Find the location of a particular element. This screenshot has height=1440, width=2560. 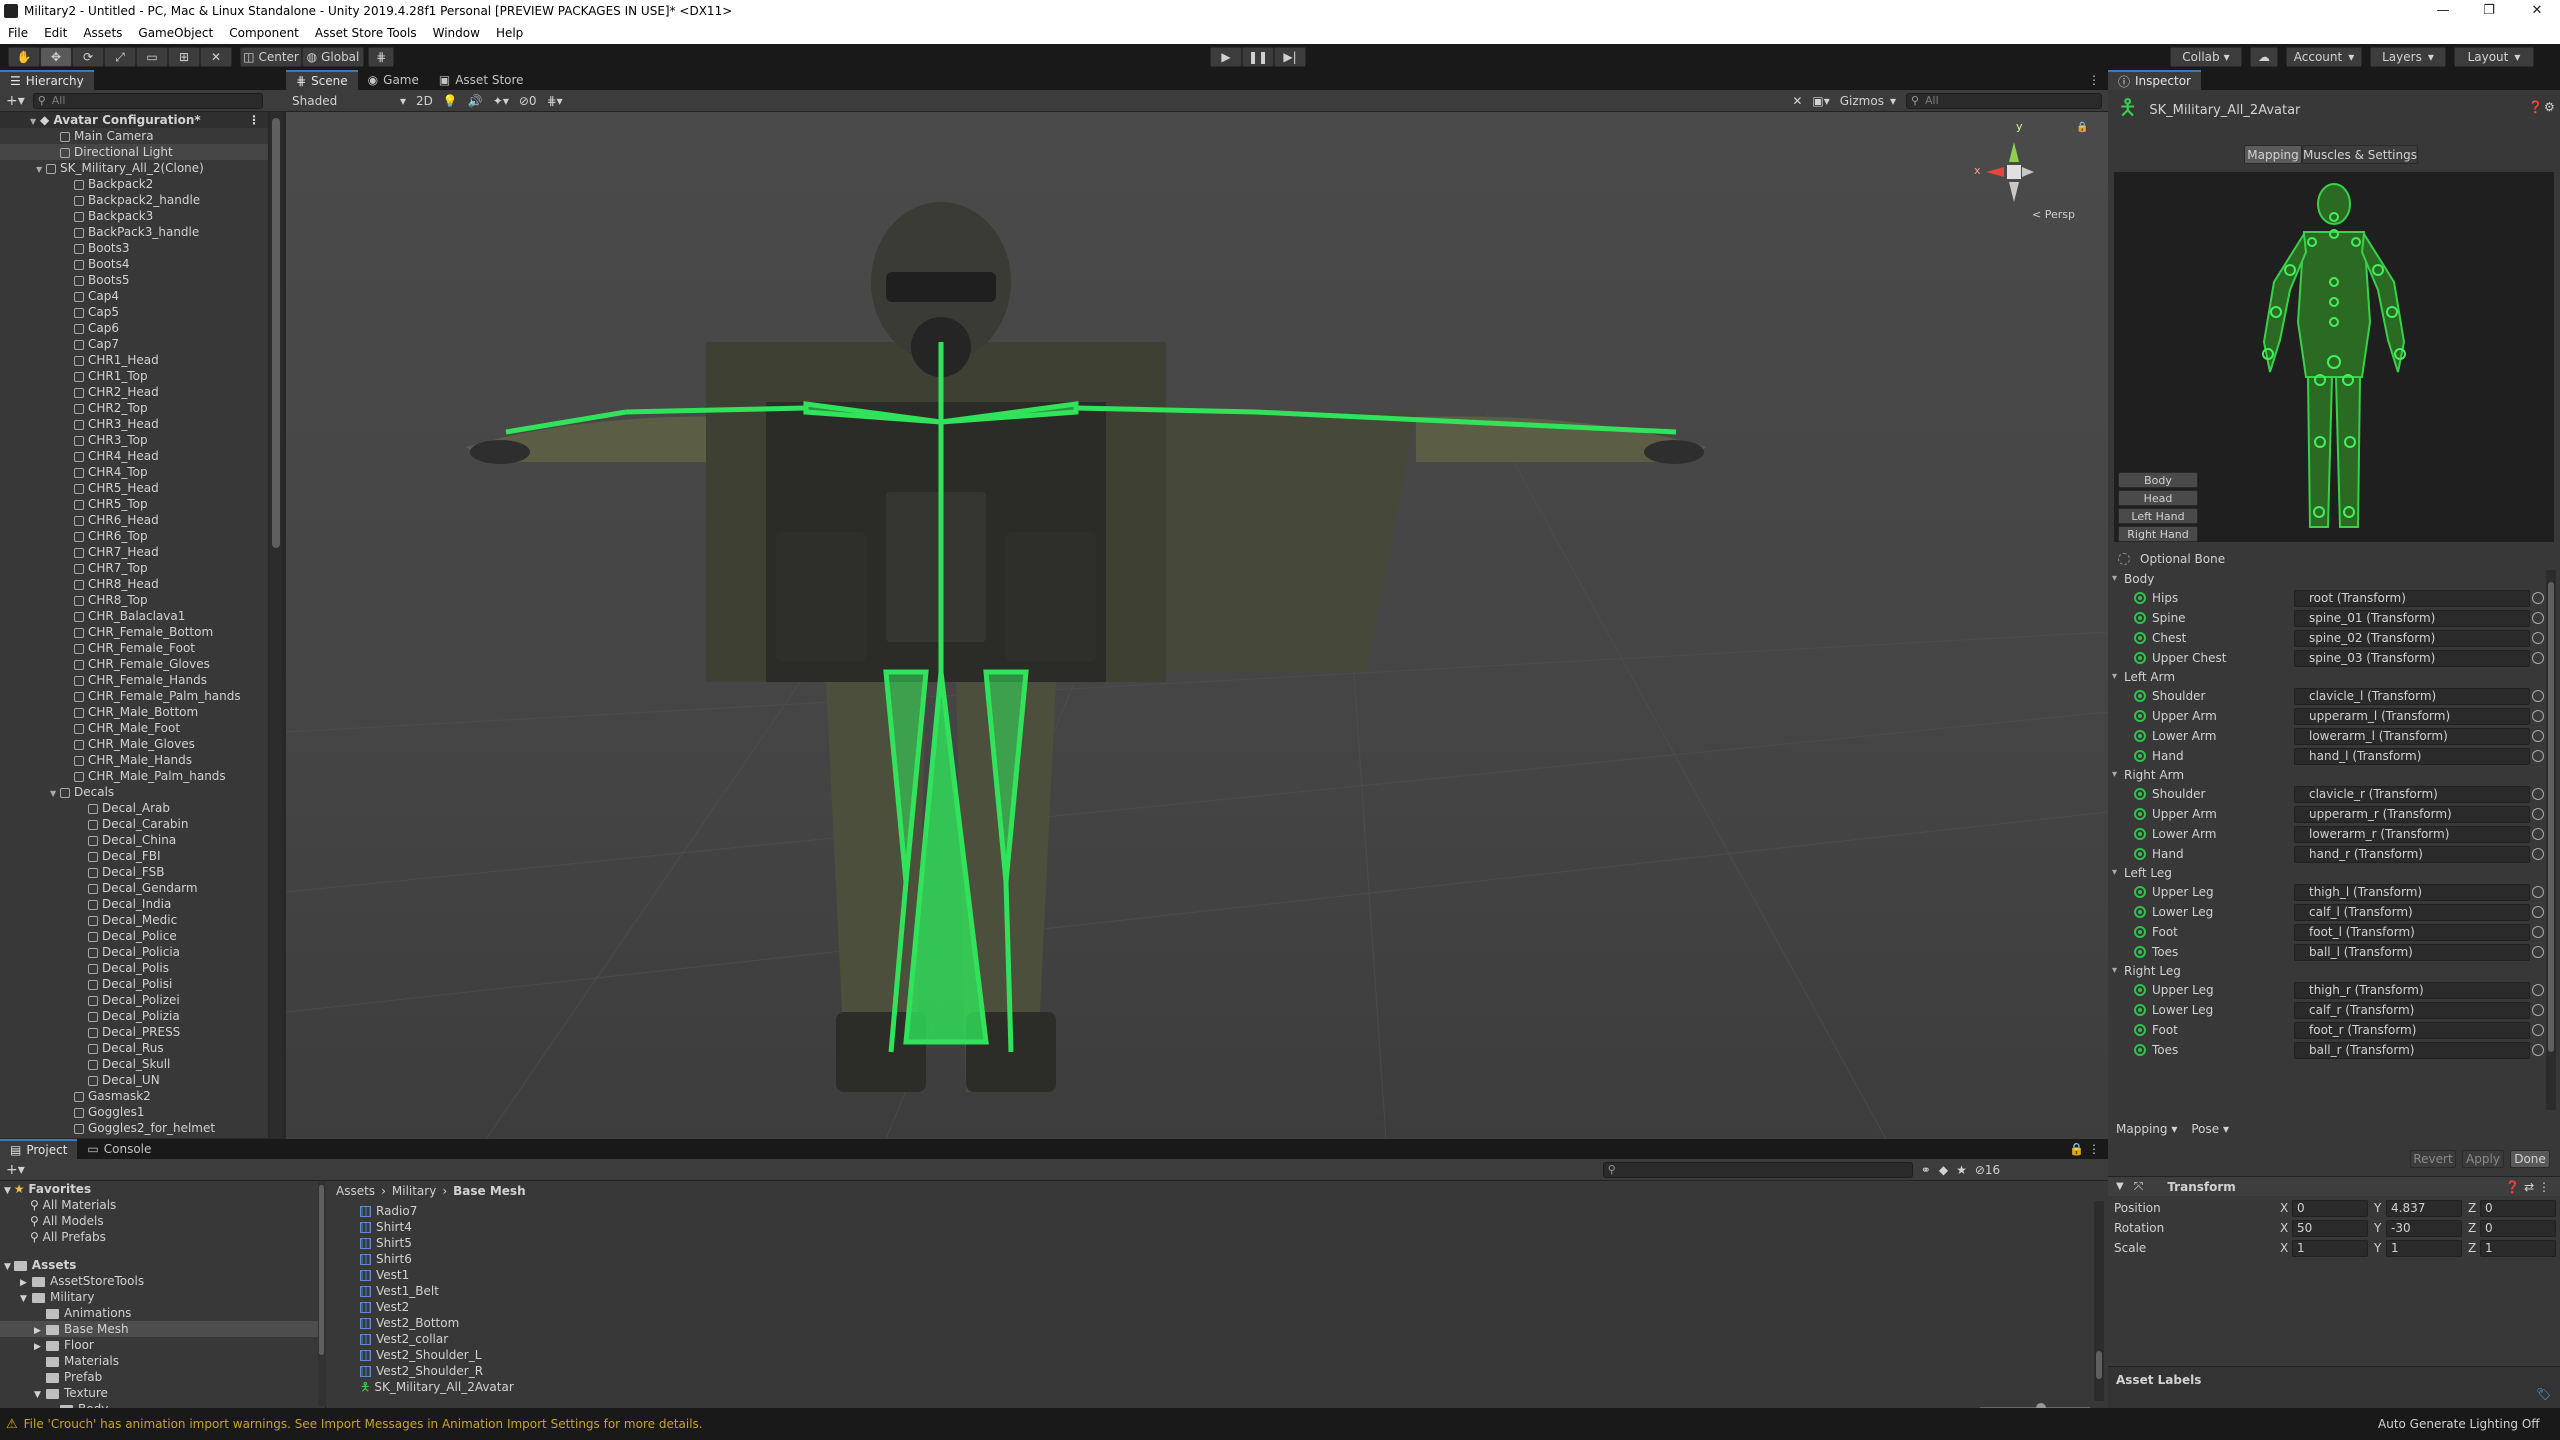

file-list-scroll-thumb is located at coordinates (2099, 1365).